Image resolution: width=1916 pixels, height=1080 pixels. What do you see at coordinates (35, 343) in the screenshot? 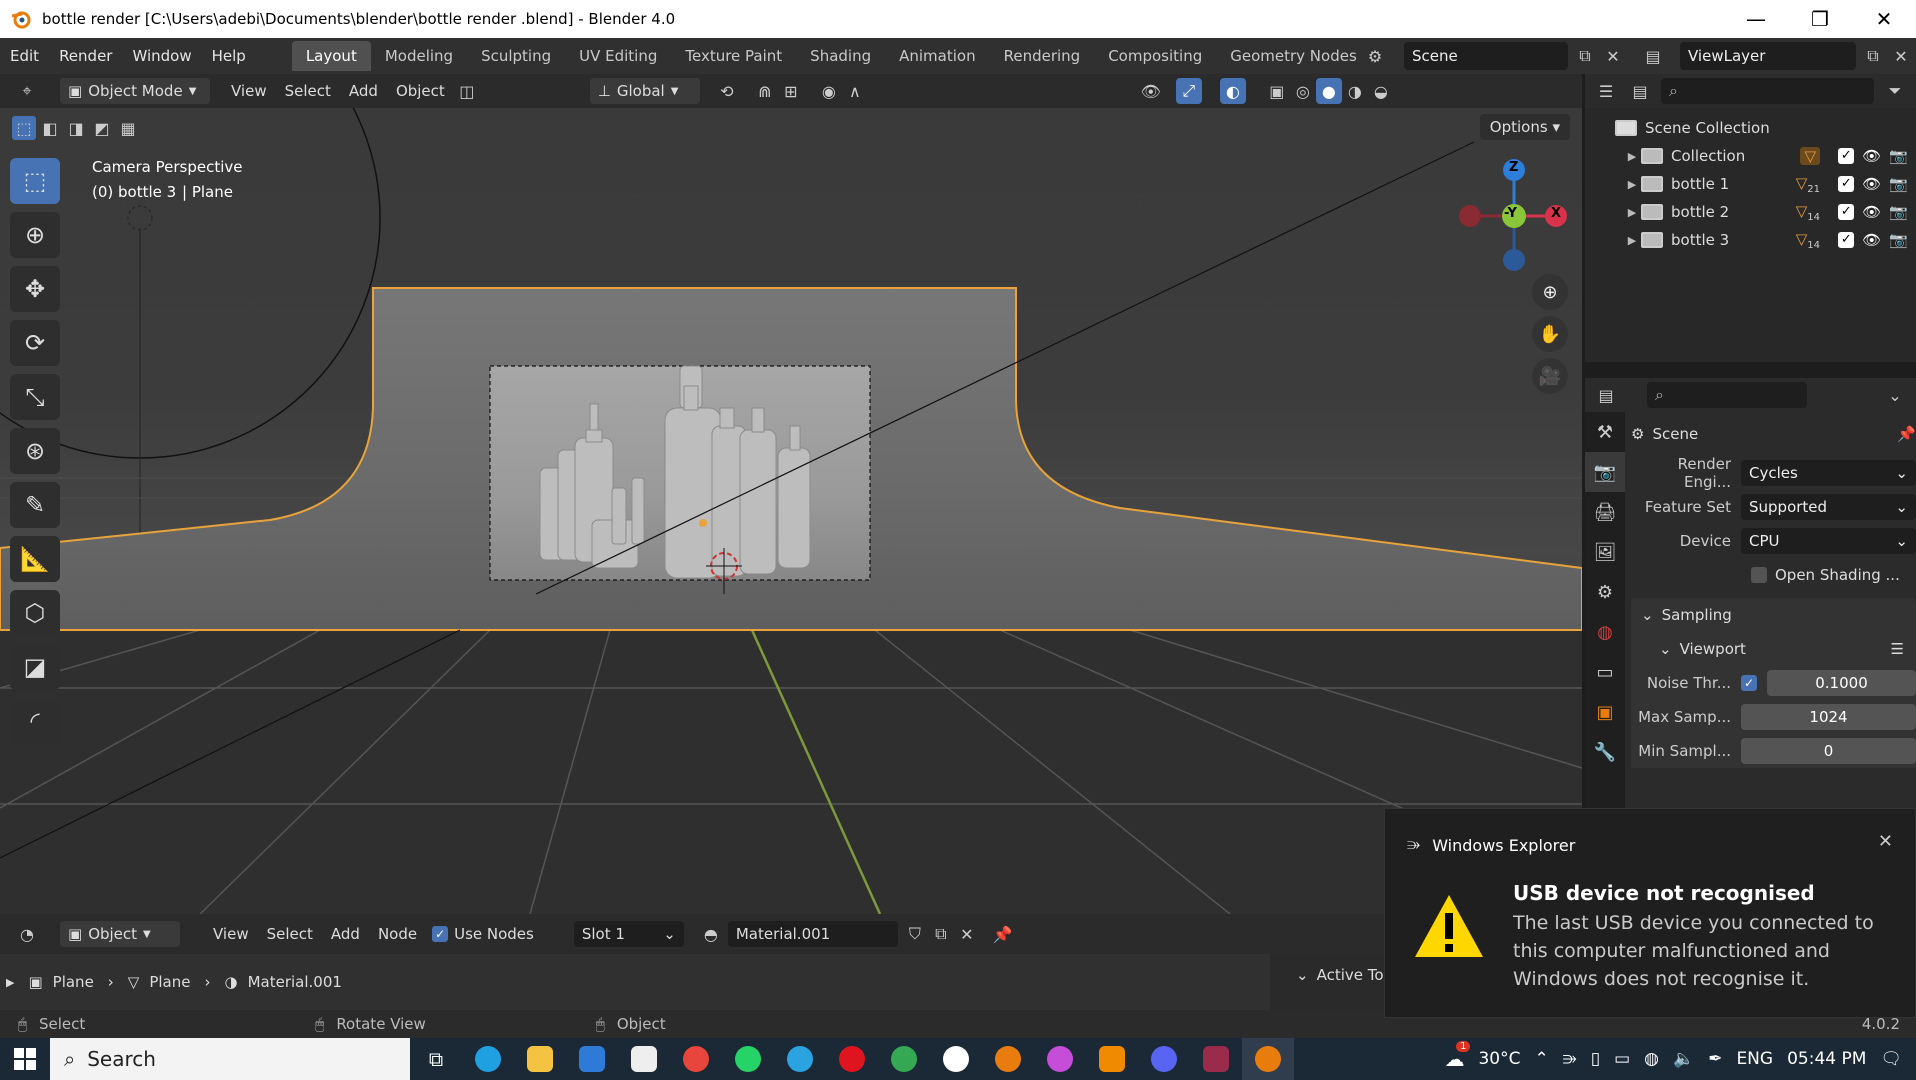
I see `rotate-tool: ⟳` at bounding box center [35, 343].